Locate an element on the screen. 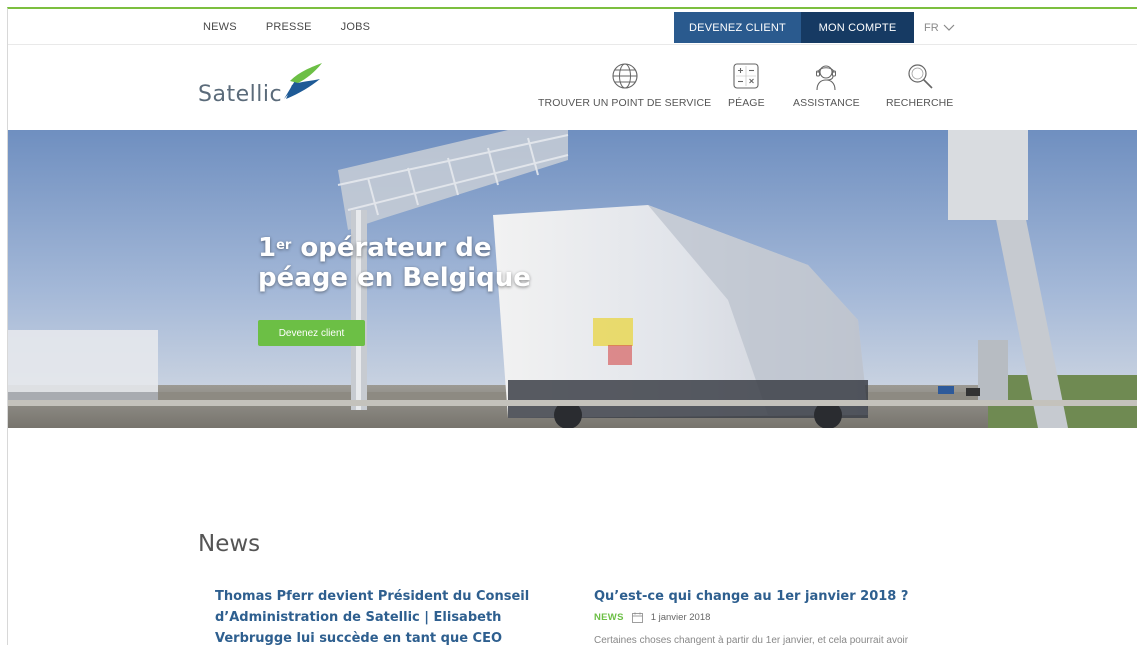  logo-text: Satellic is located at coordinates (240, 94).